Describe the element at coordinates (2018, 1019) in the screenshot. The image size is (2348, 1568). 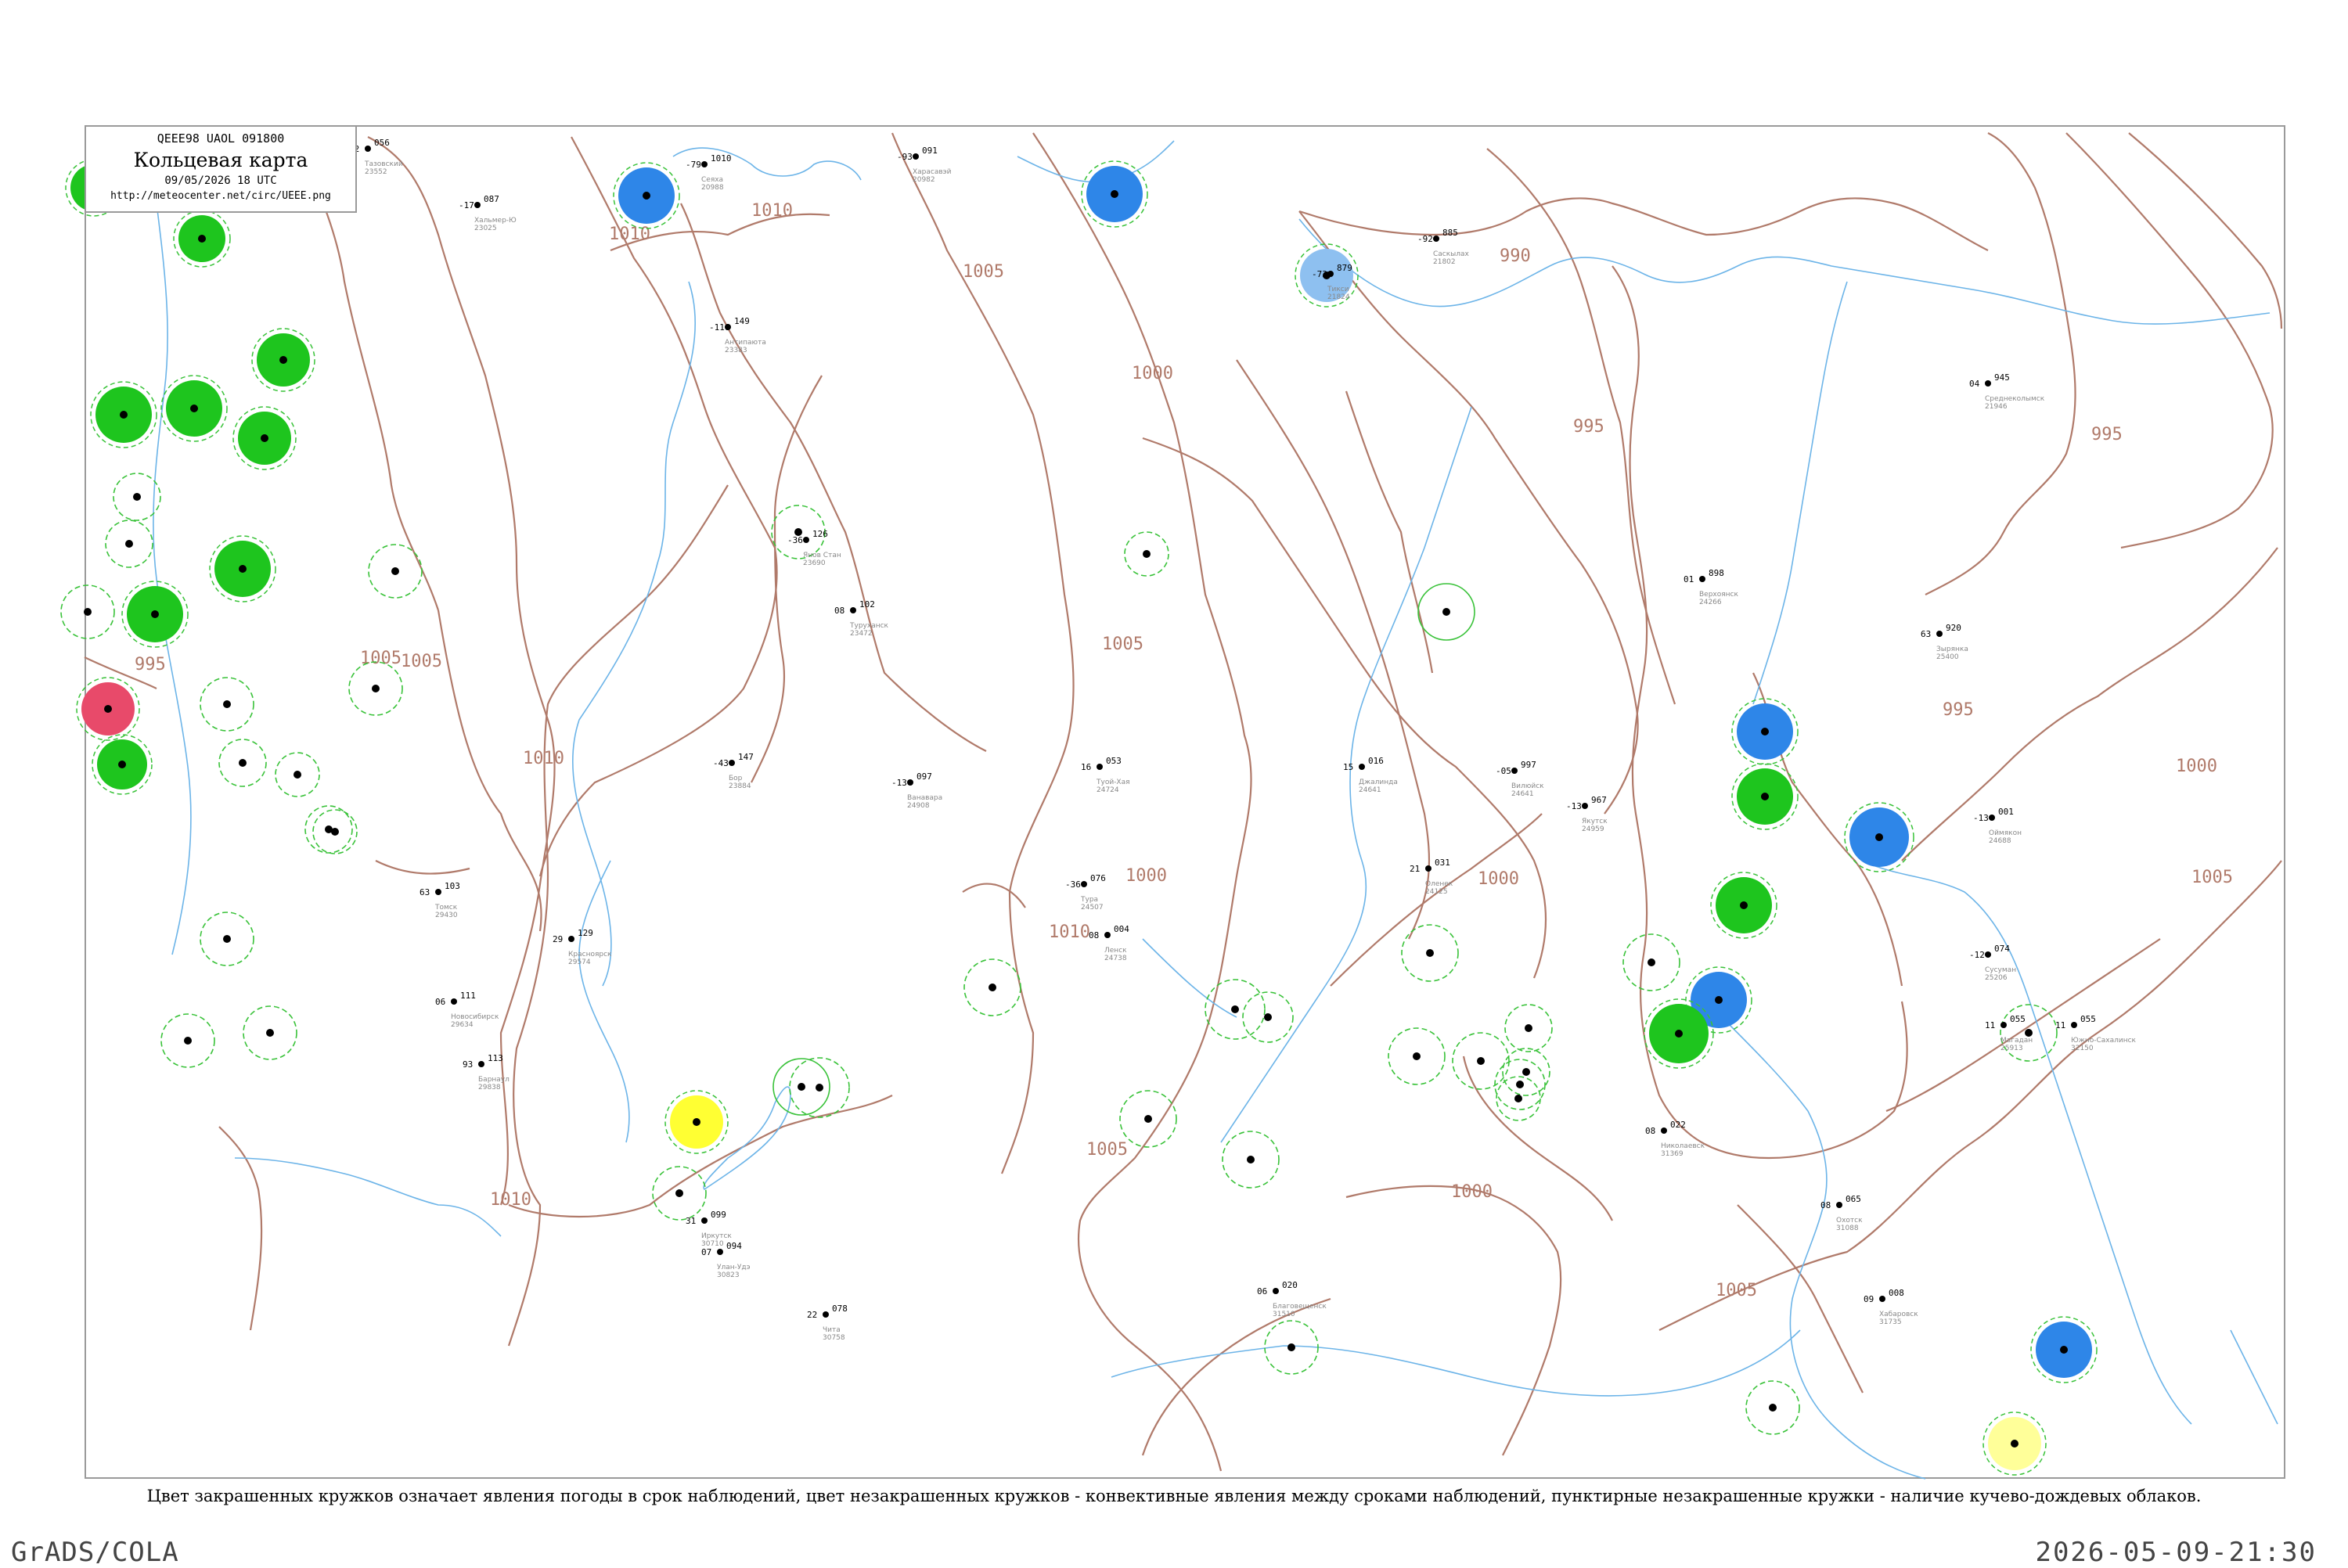
I see `station-pressure: 055` at that location.